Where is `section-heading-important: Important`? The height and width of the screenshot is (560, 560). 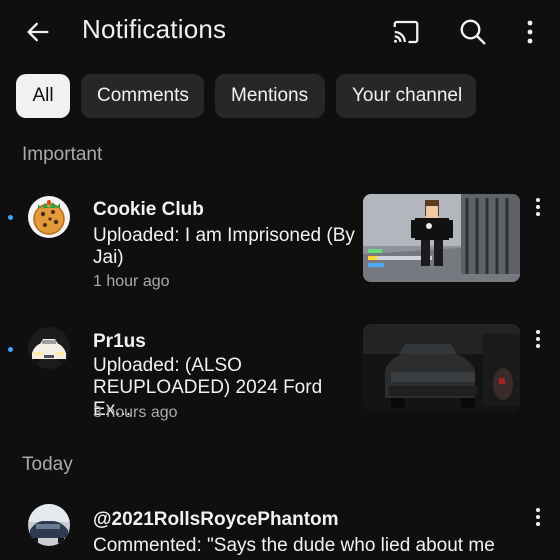
section-heading-important: Important is located at coordinates (62, 154).